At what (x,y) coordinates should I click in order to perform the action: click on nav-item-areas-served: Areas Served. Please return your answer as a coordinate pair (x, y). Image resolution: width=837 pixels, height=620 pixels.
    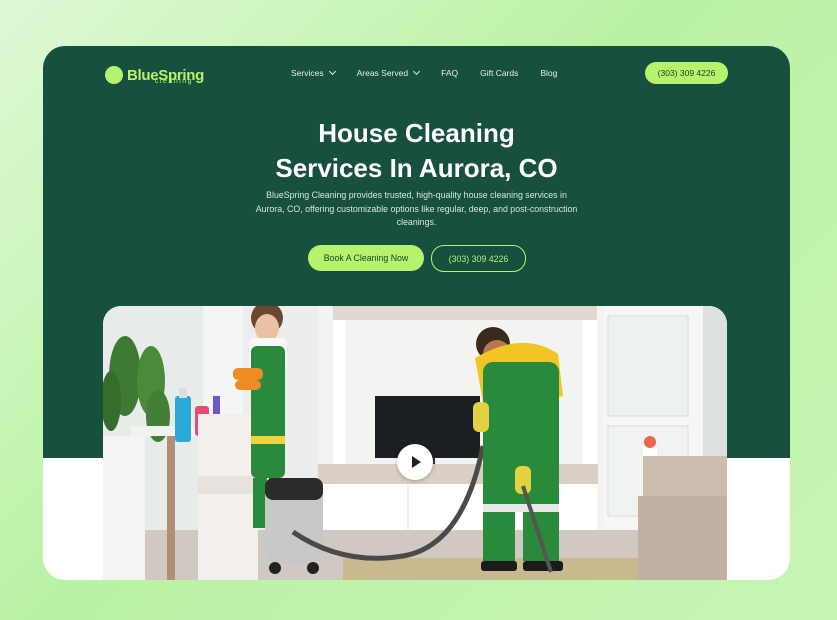
    Looking at the image, I should click on (388, 73).